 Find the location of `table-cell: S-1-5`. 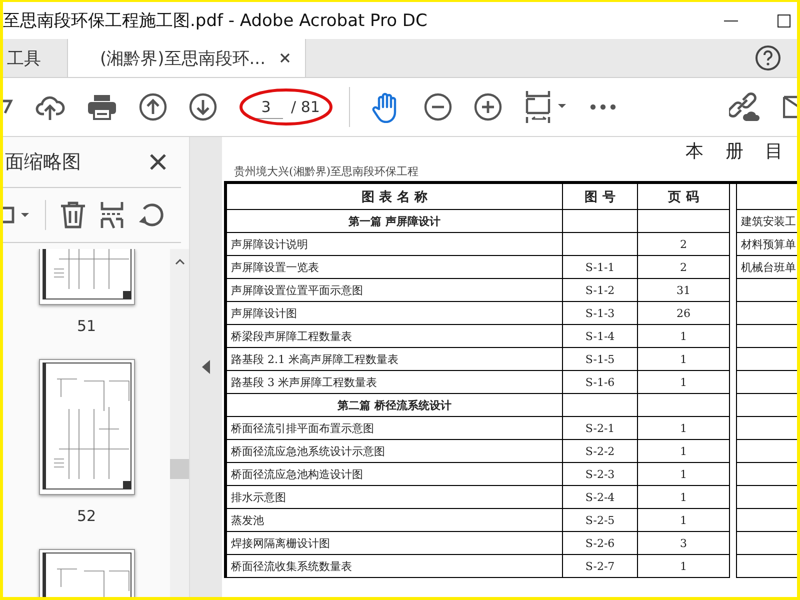

table-cell: S-1-5 is located at coordinates (600, 359).